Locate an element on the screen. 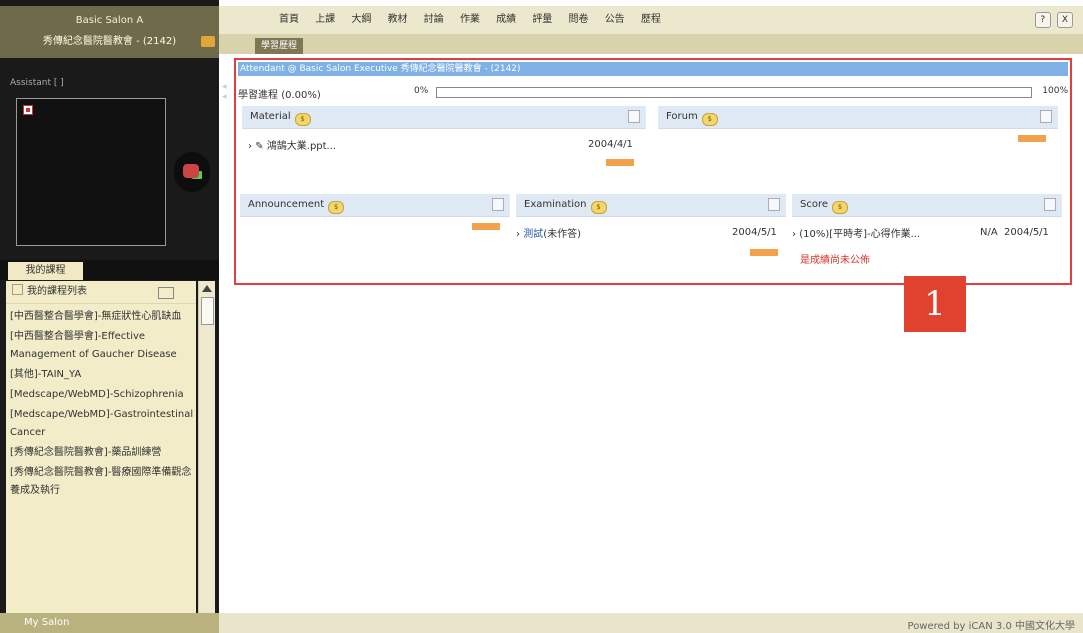 This screenshot has height=633, width=1083. status-bar: Powered by iCAN 3.0 中國文化大學 is located at coordinates (651, 623).